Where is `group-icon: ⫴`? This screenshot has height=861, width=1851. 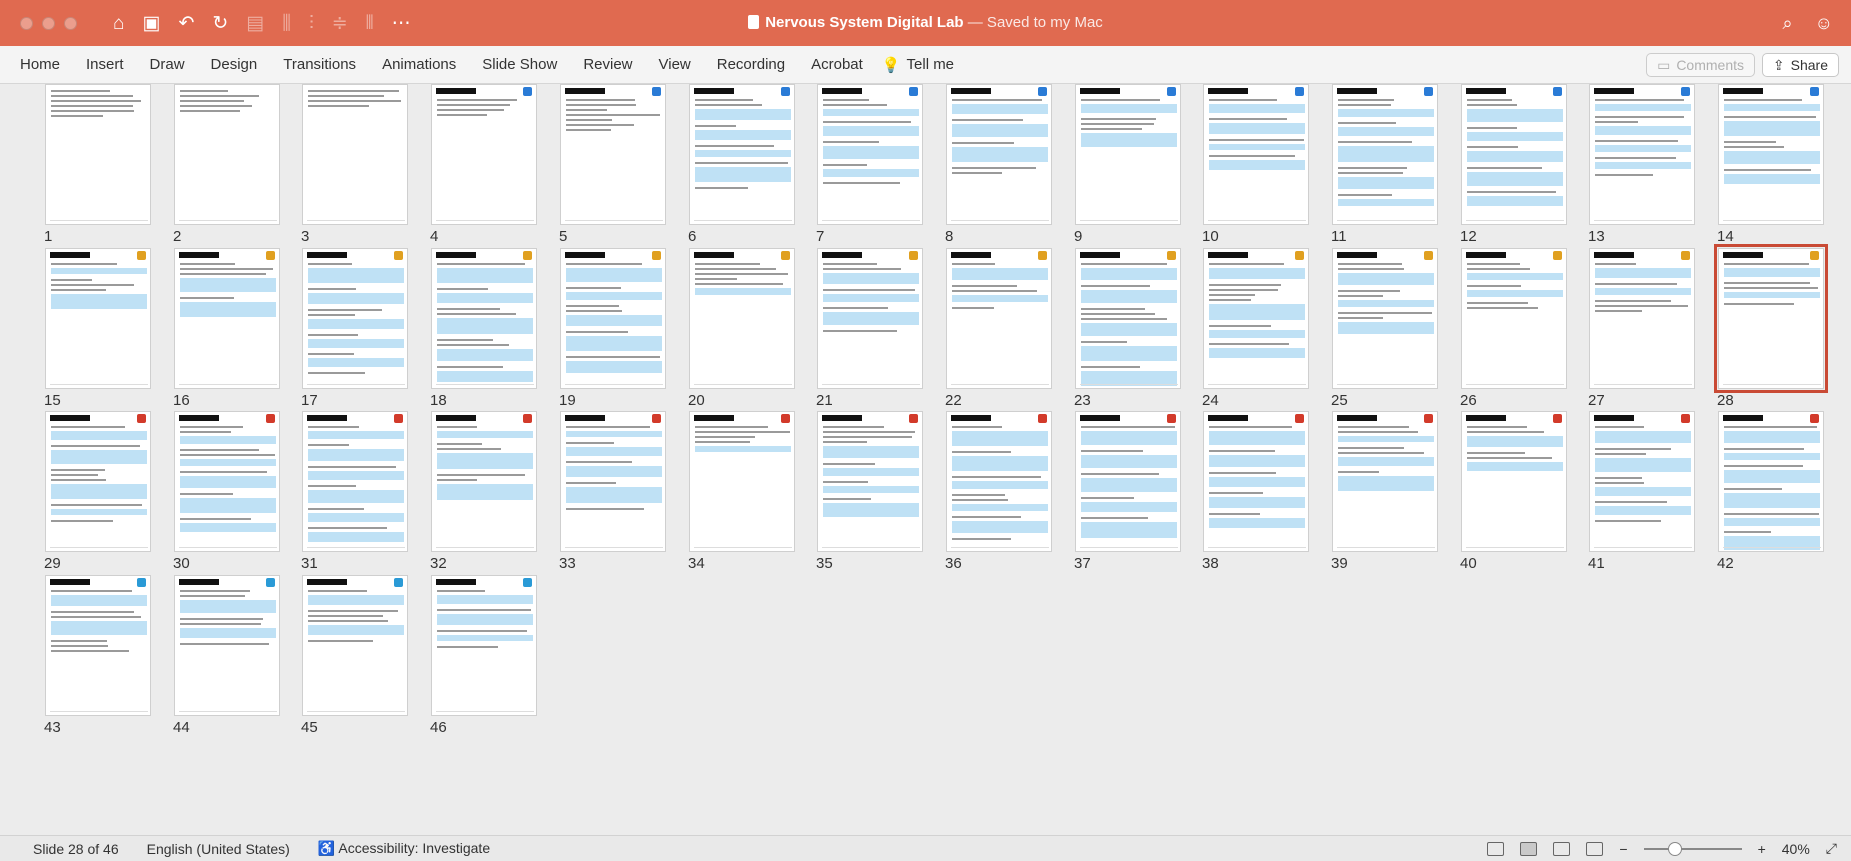 group-icon: ⫴ is located at coordinates (370, 23).